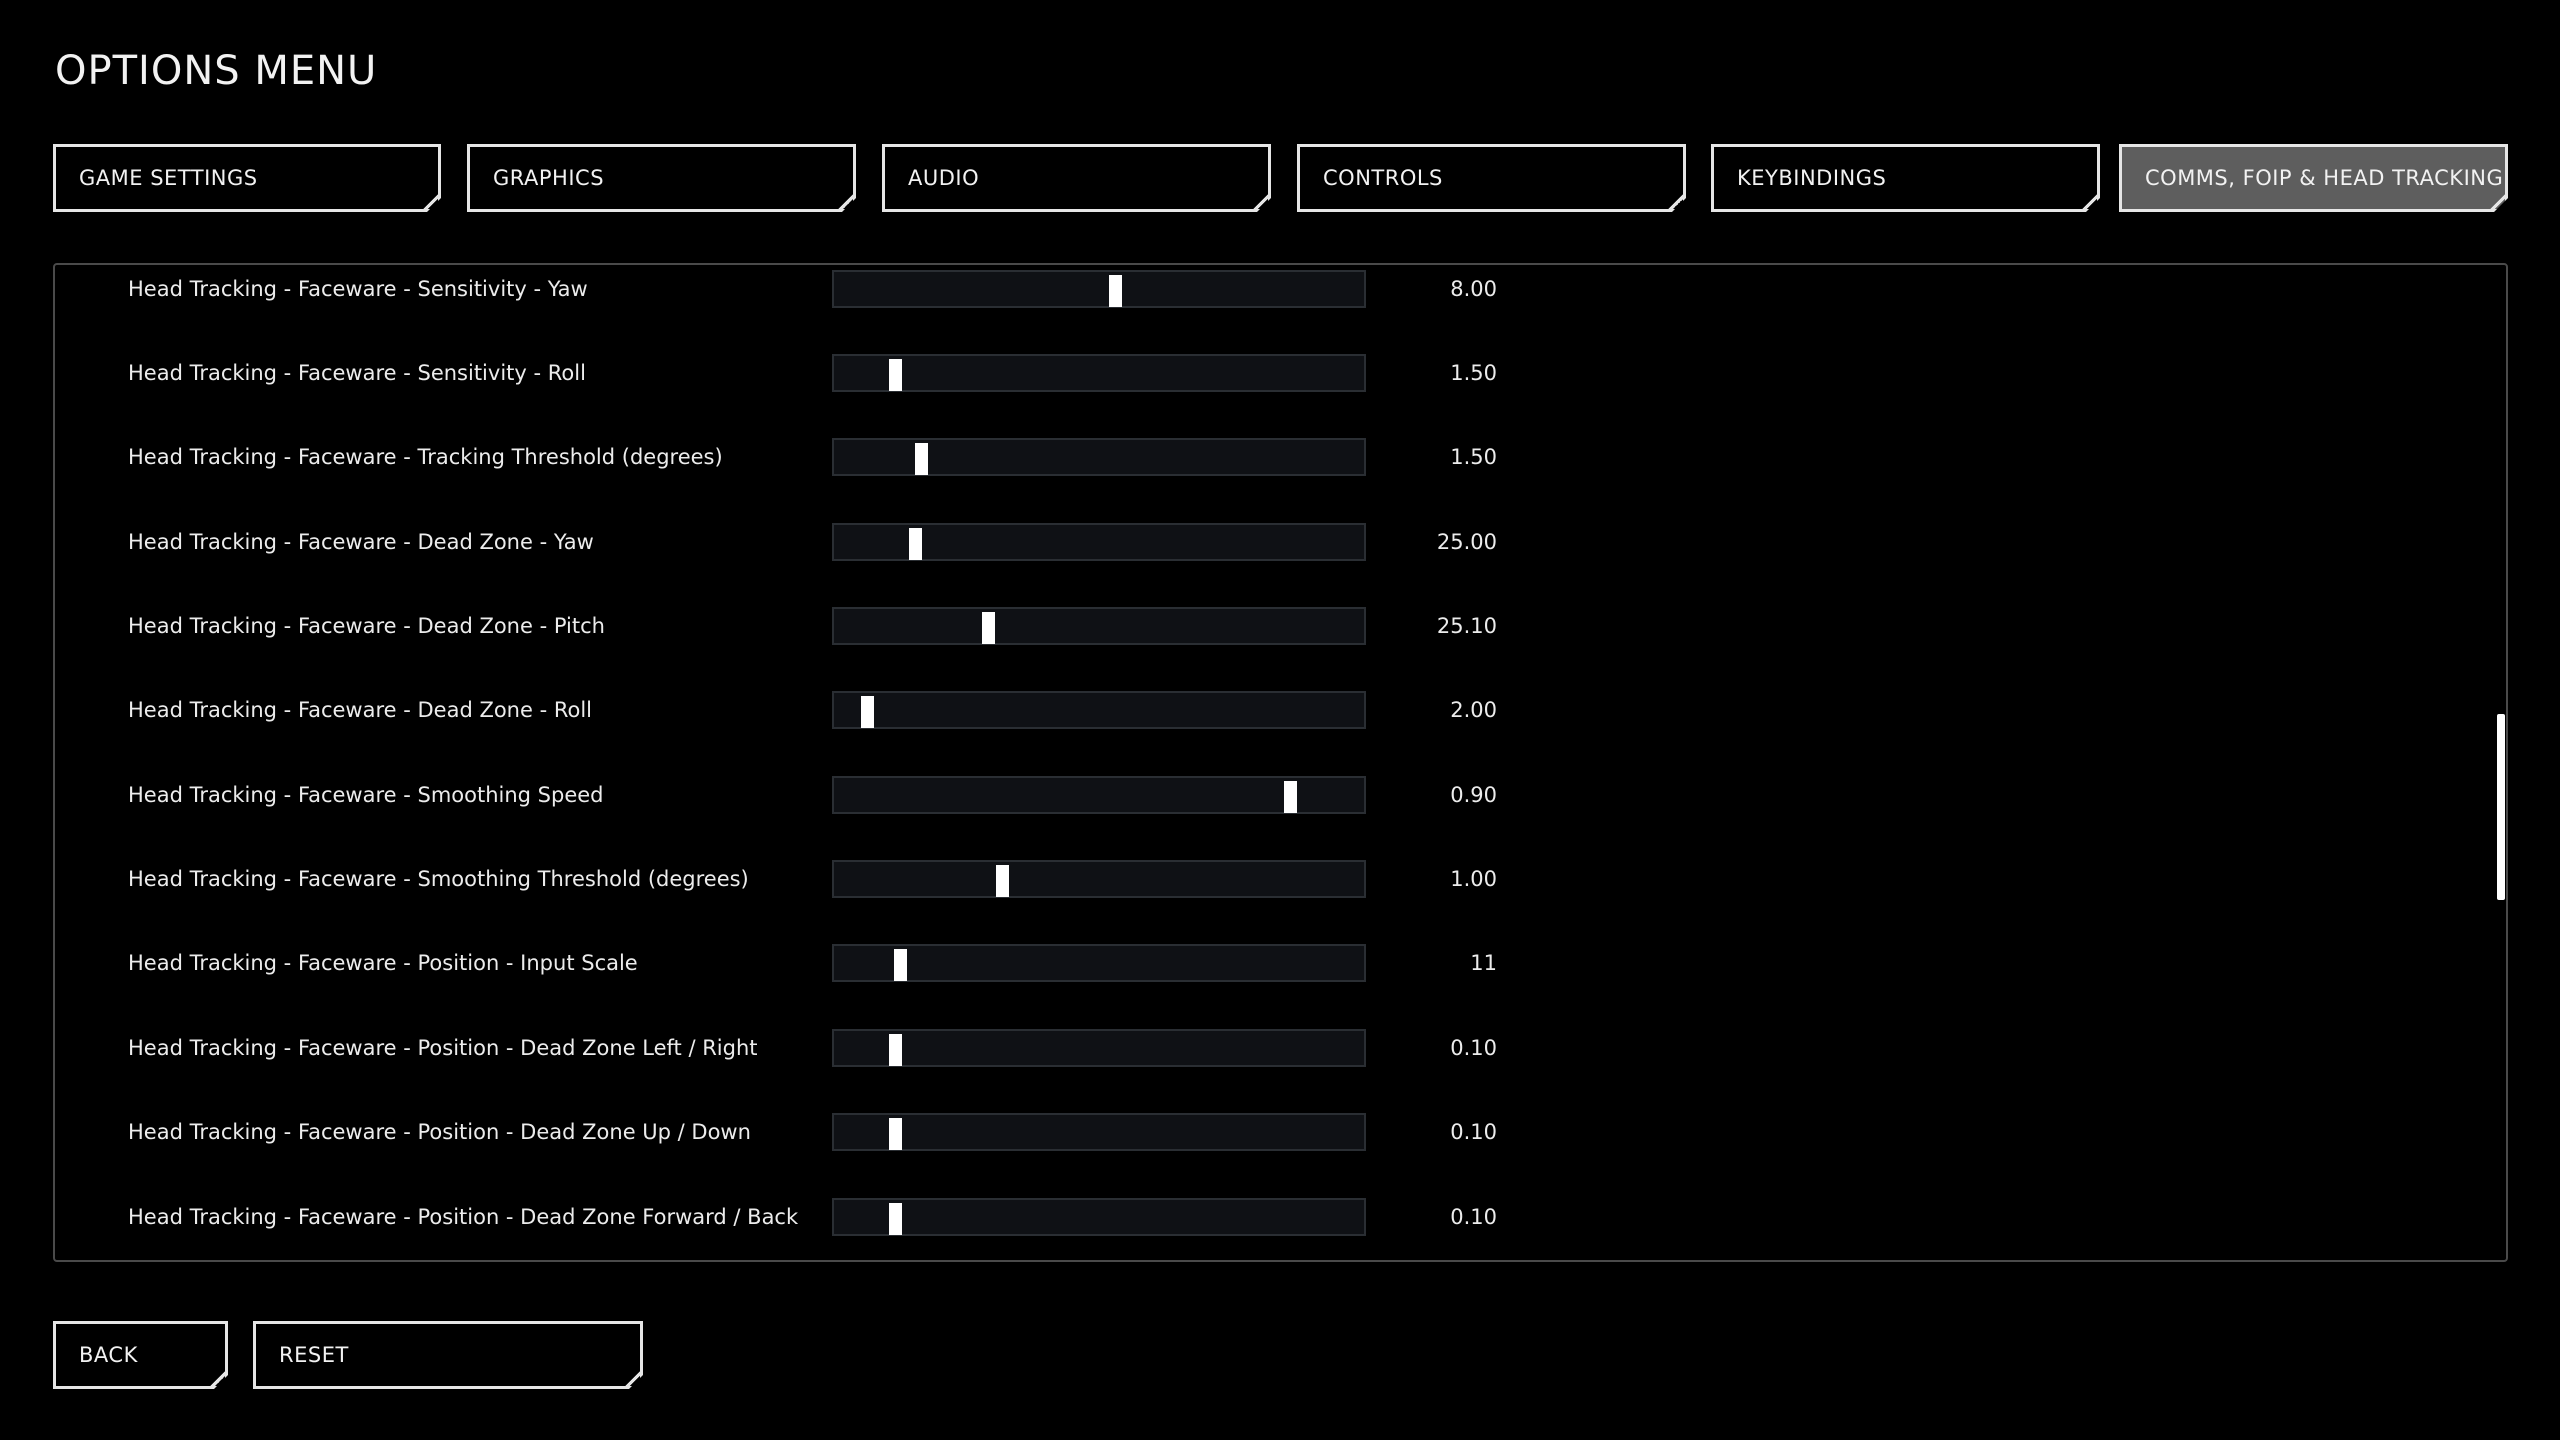  Describe the element at coordinates (1491, 178) in the screenshot. I see `tab-controls: CONTROLS` at that location.